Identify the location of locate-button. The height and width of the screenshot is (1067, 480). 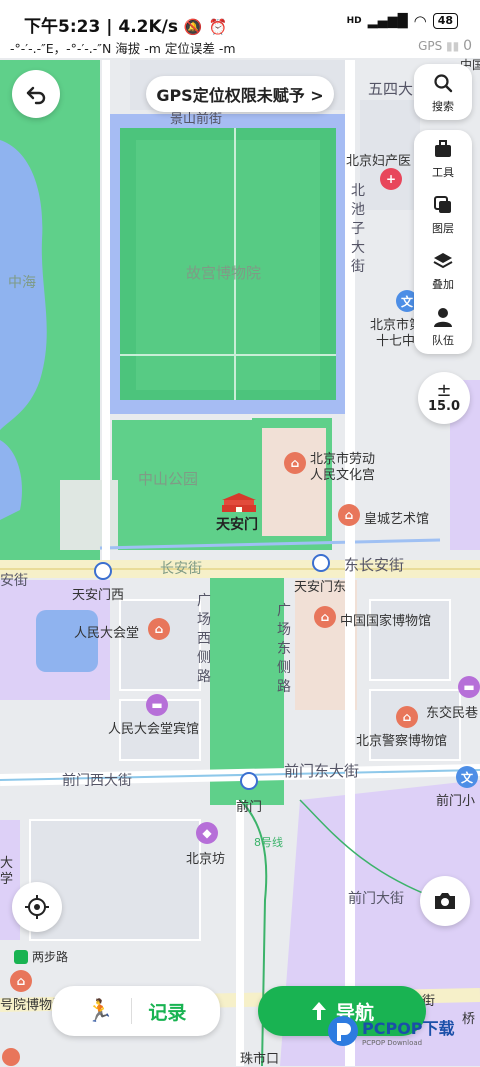
(37, 907).